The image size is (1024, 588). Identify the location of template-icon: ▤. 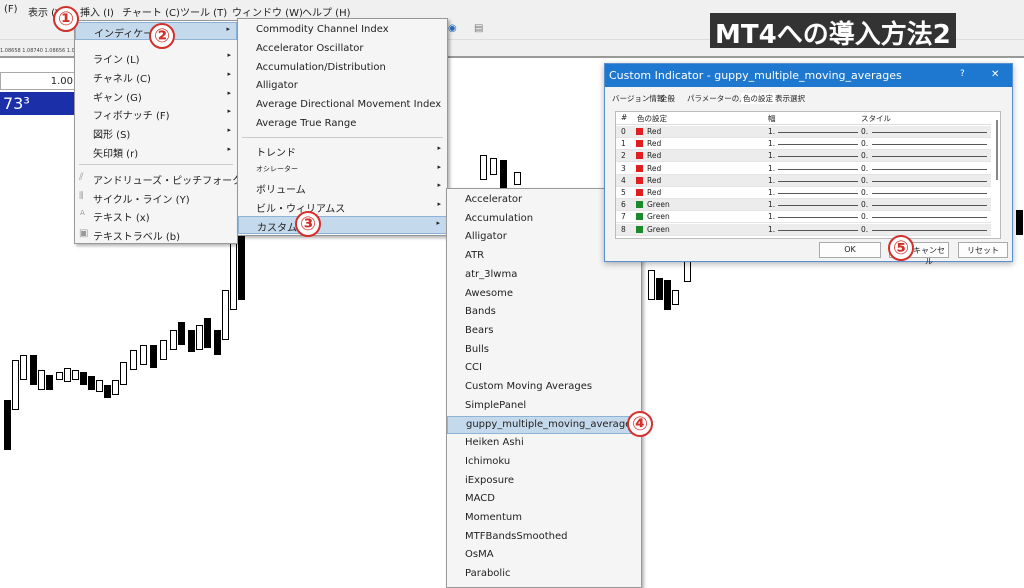
(478, 28).